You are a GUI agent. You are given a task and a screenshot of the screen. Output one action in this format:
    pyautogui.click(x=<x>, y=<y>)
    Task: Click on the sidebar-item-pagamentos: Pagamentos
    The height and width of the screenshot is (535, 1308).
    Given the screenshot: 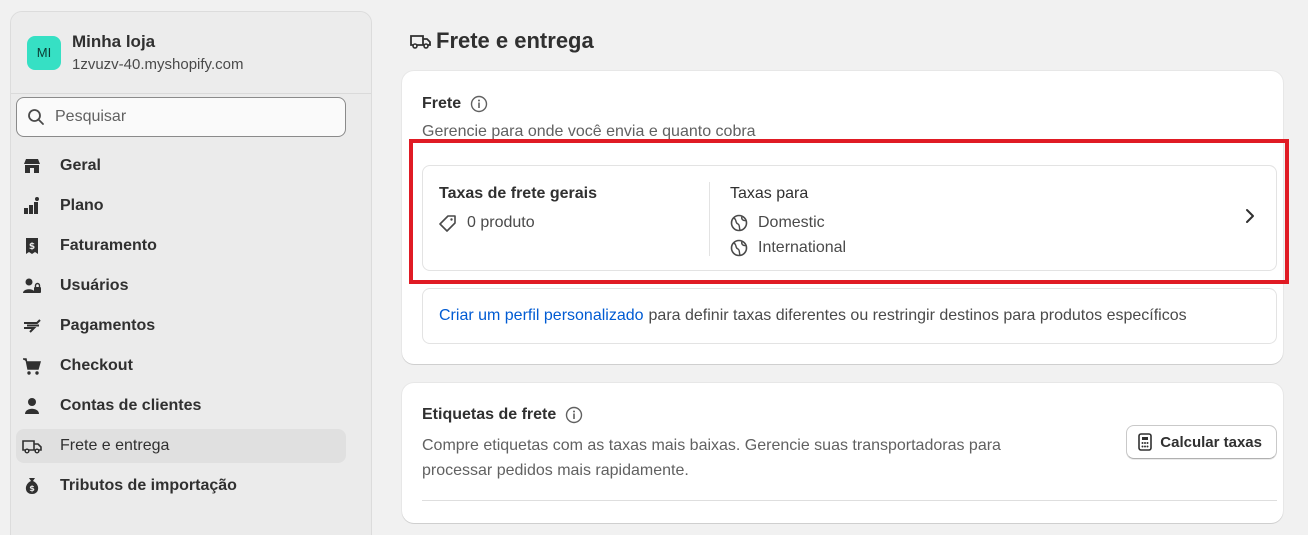 What is the action you would take?
    pyautogui.click(x=181, y=326)
    